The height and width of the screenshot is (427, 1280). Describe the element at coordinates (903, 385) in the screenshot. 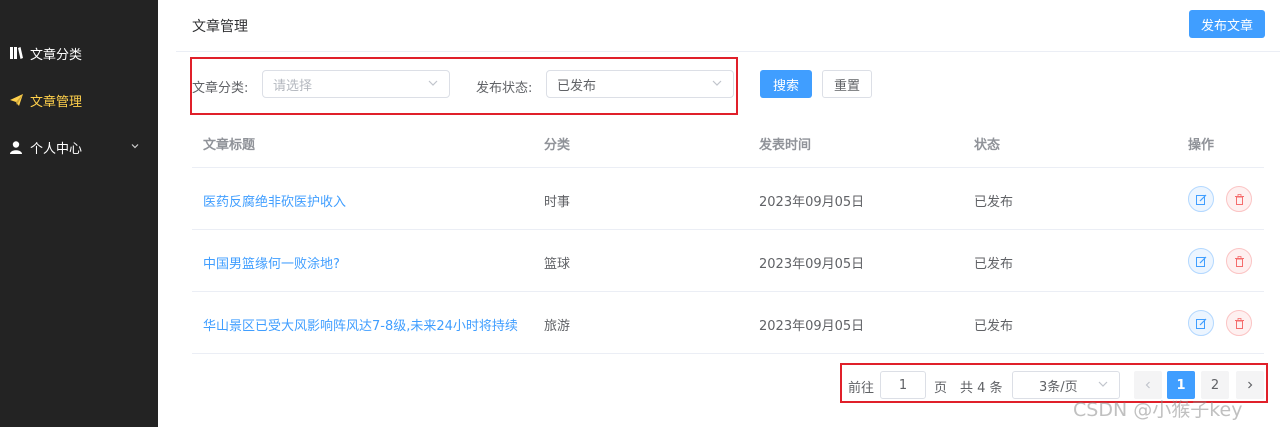

I see `goto-page-input` at that location.